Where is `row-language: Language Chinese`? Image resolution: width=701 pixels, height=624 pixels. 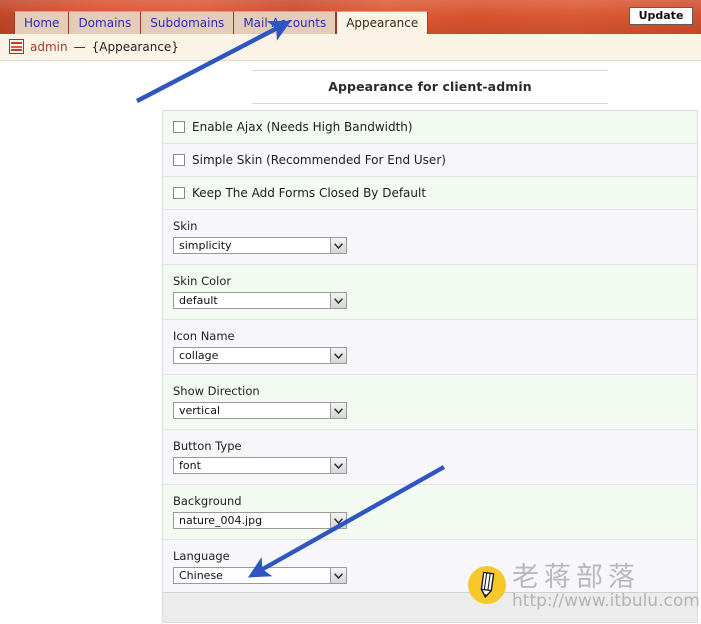 row-language: Language Chinese is located at coordinates (430, 567).